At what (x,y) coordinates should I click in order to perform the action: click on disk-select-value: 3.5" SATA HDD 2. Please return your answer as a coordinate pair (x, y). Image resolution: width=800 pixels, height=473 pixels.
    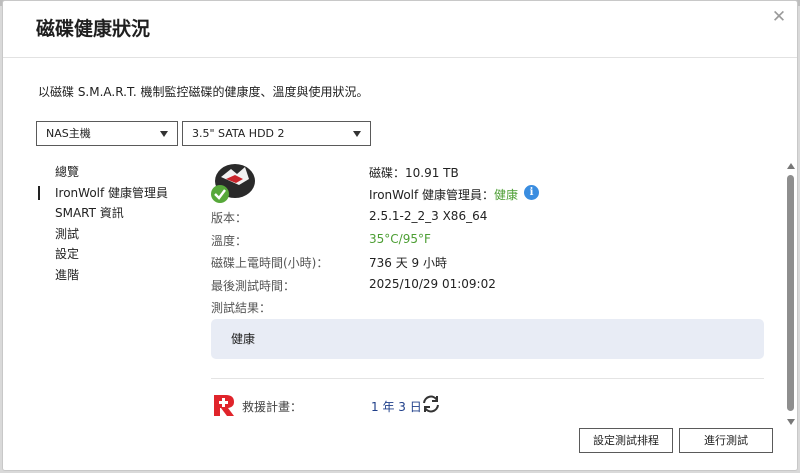
    Looking at the image, I should click on (238, 133).